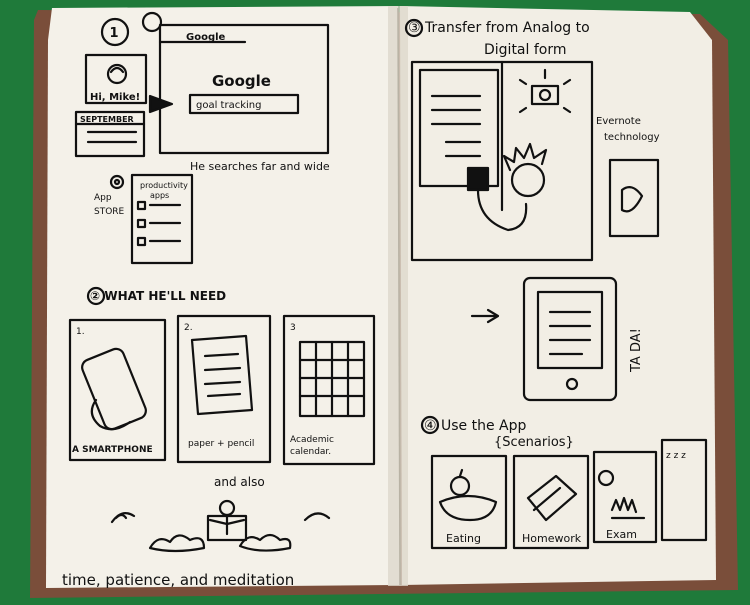 The image size is (750, 605). What do you see at coordinates (178, 580) in the screenshot?
I see `bottom-line-text: time, patience, and meditation` at bounding box center [178, 580].